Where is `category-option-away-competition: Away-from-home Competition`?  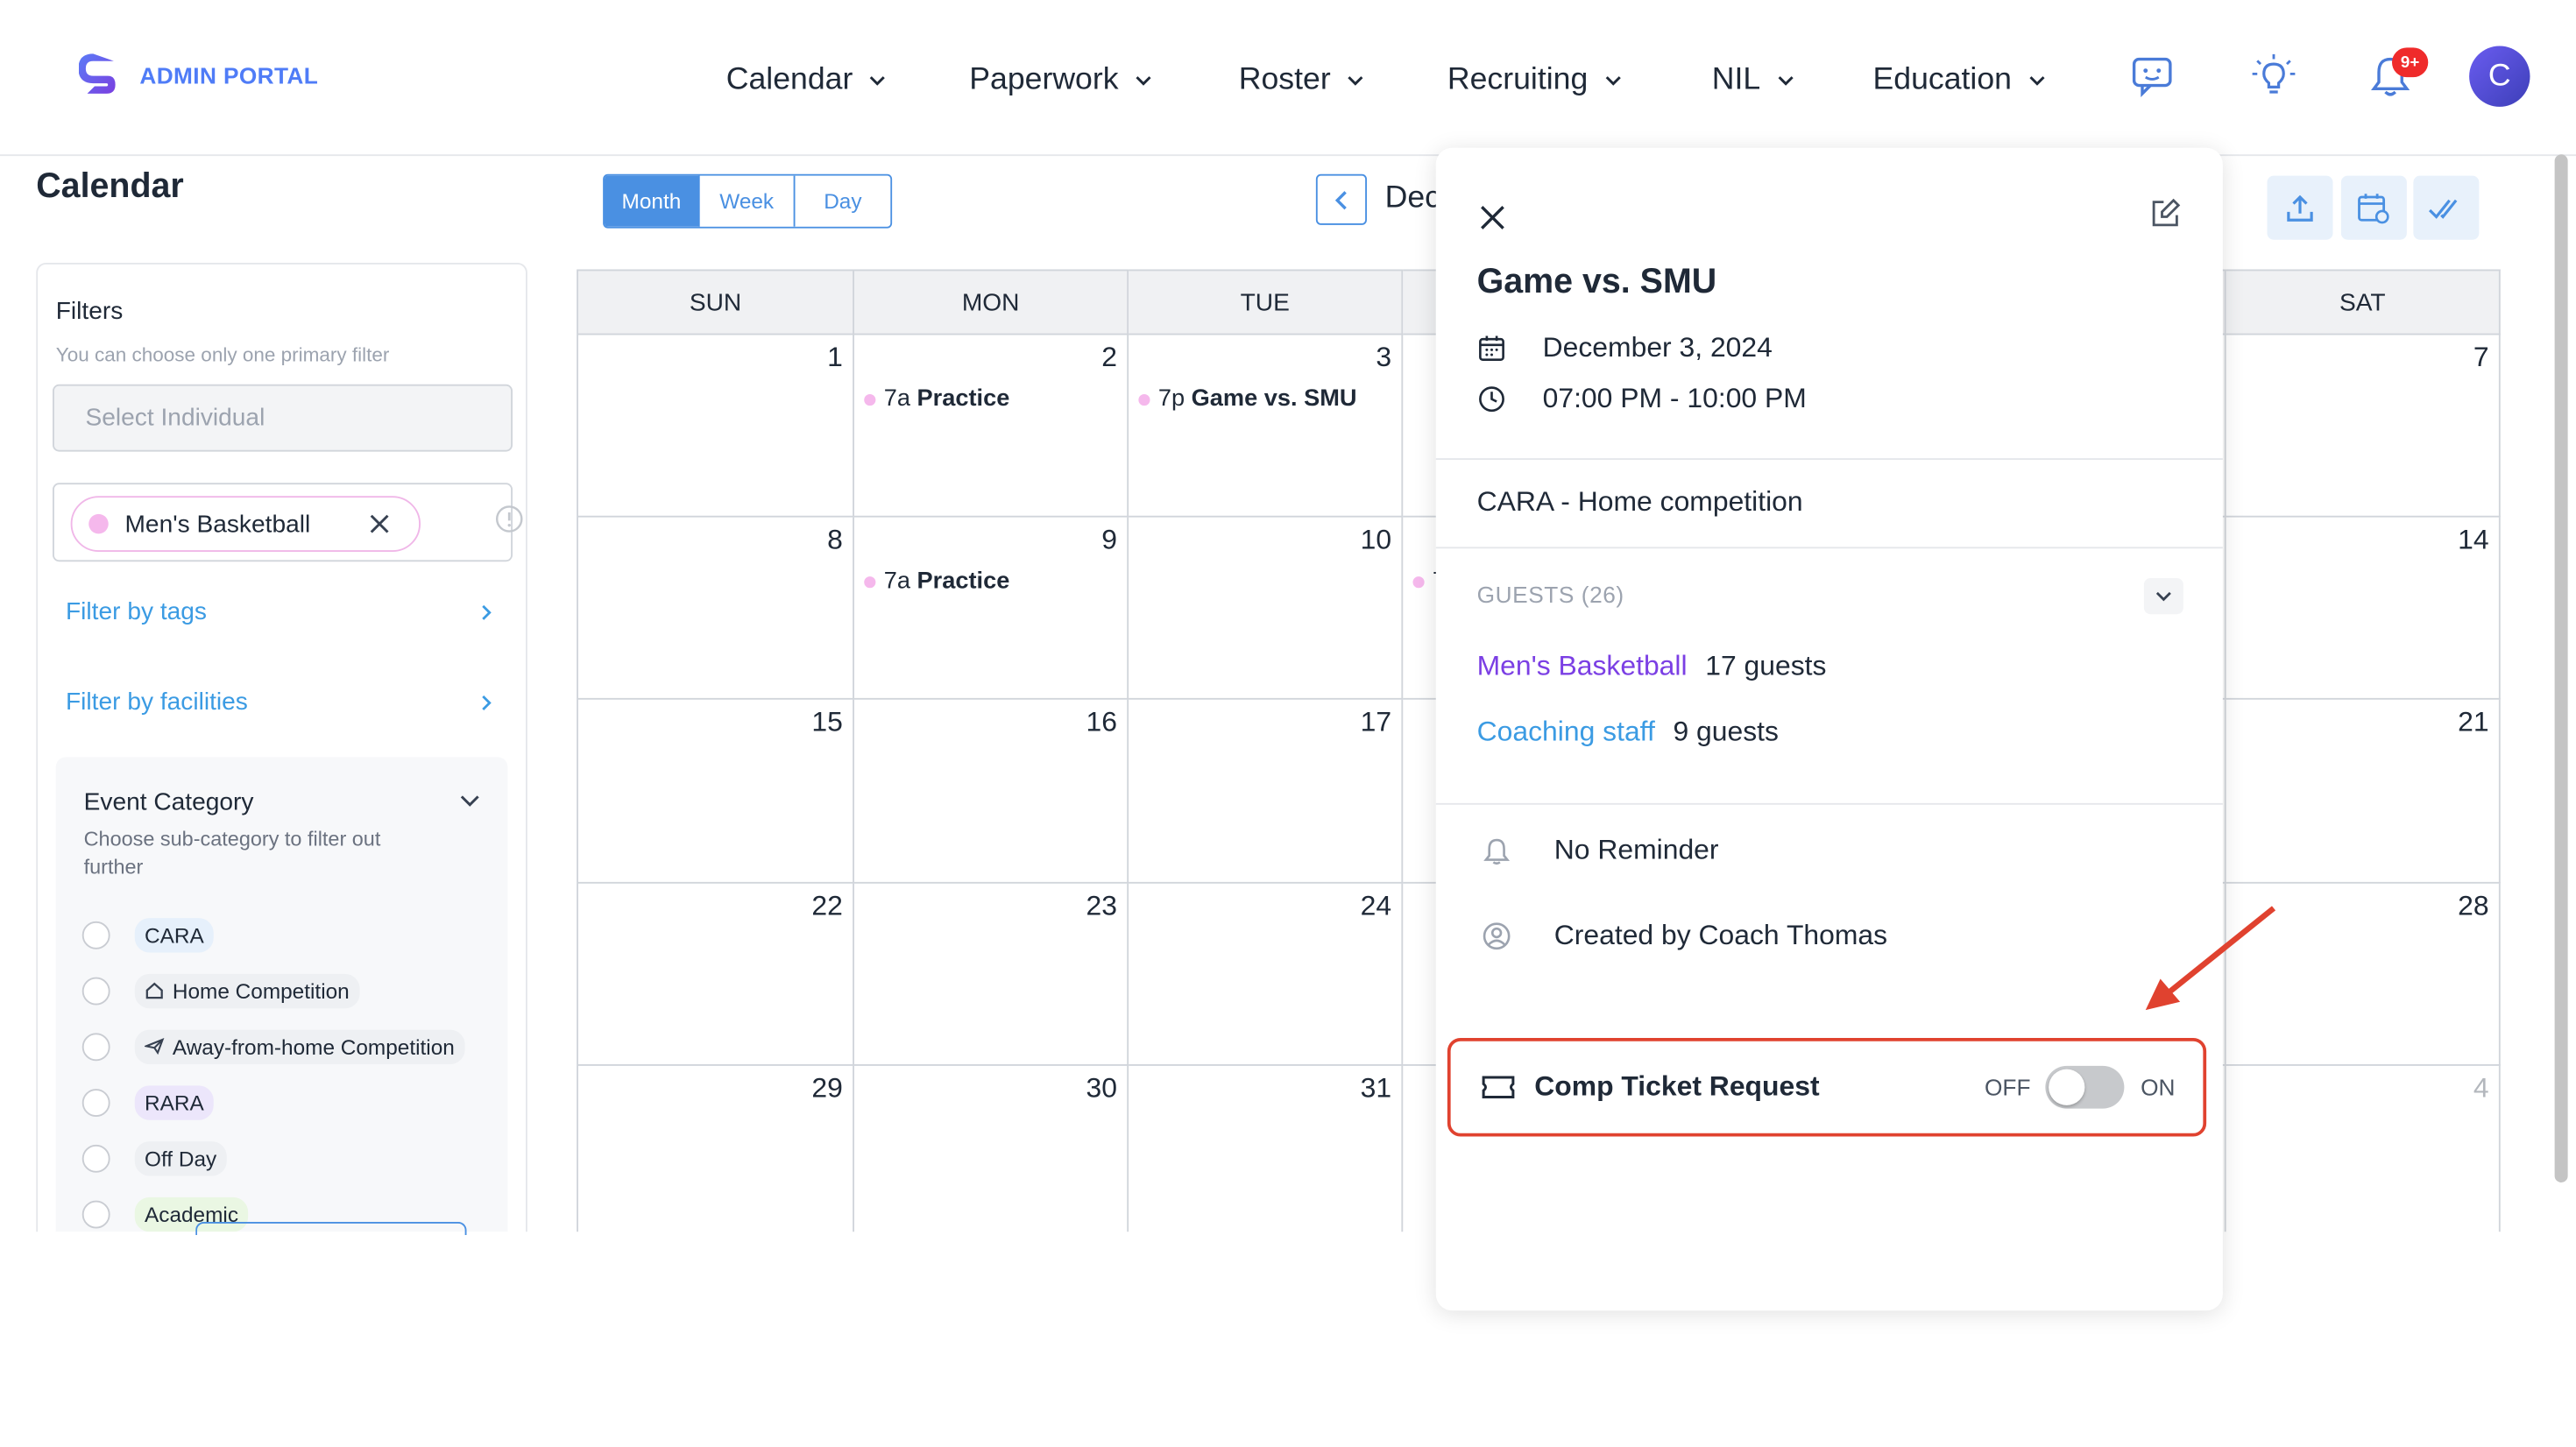 category-option-away-competition: Away-from-home Competition is located at coordinates (273, 1046).